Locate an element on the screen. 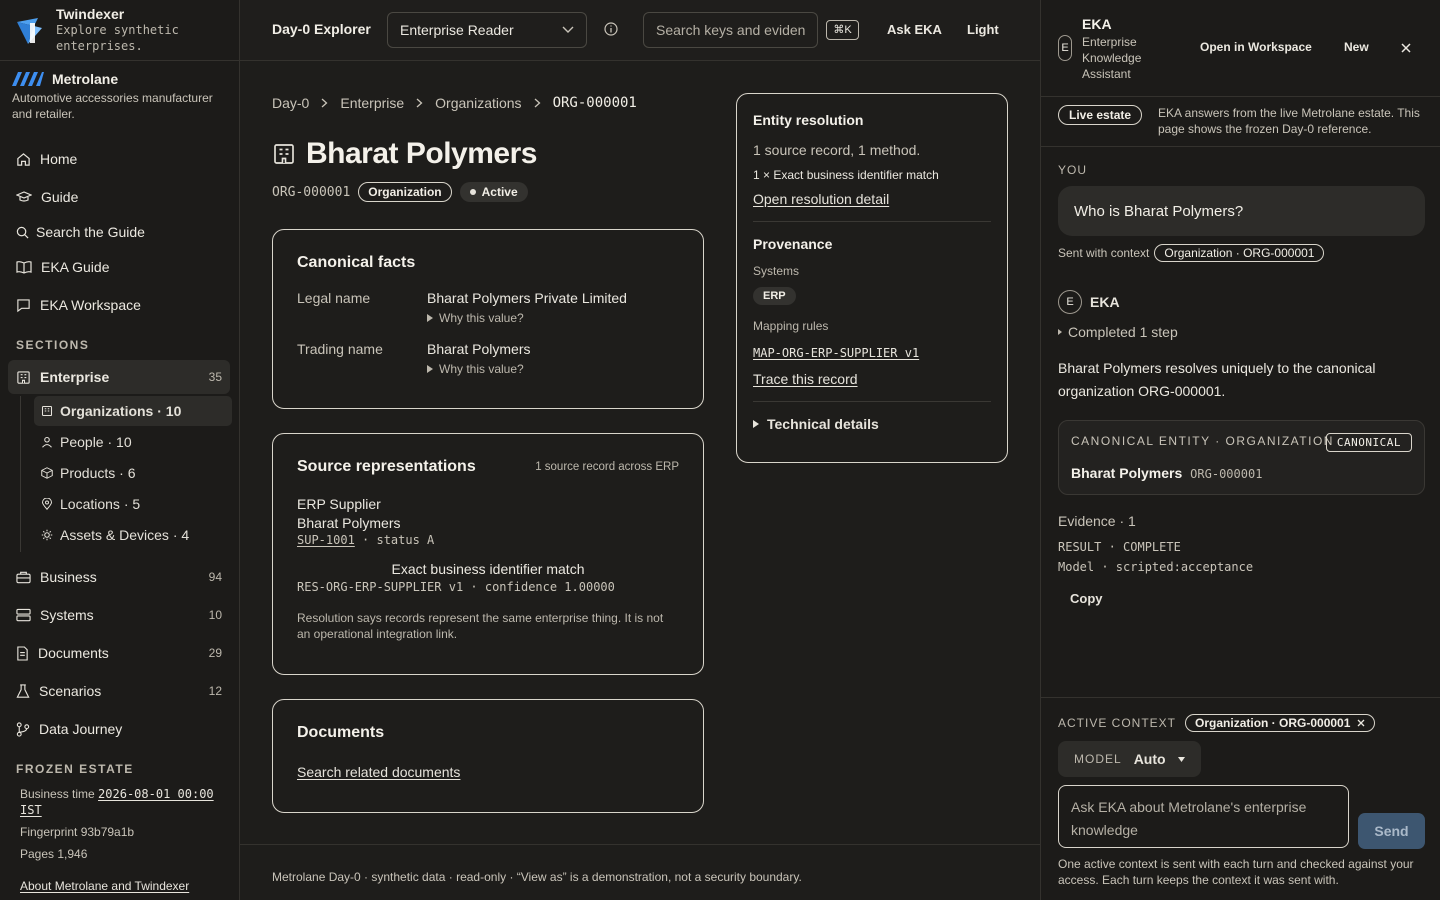 Image resolution: width=1440 pixels, height=900 pixels. status-label: Active is located at coordinates (499, 192).